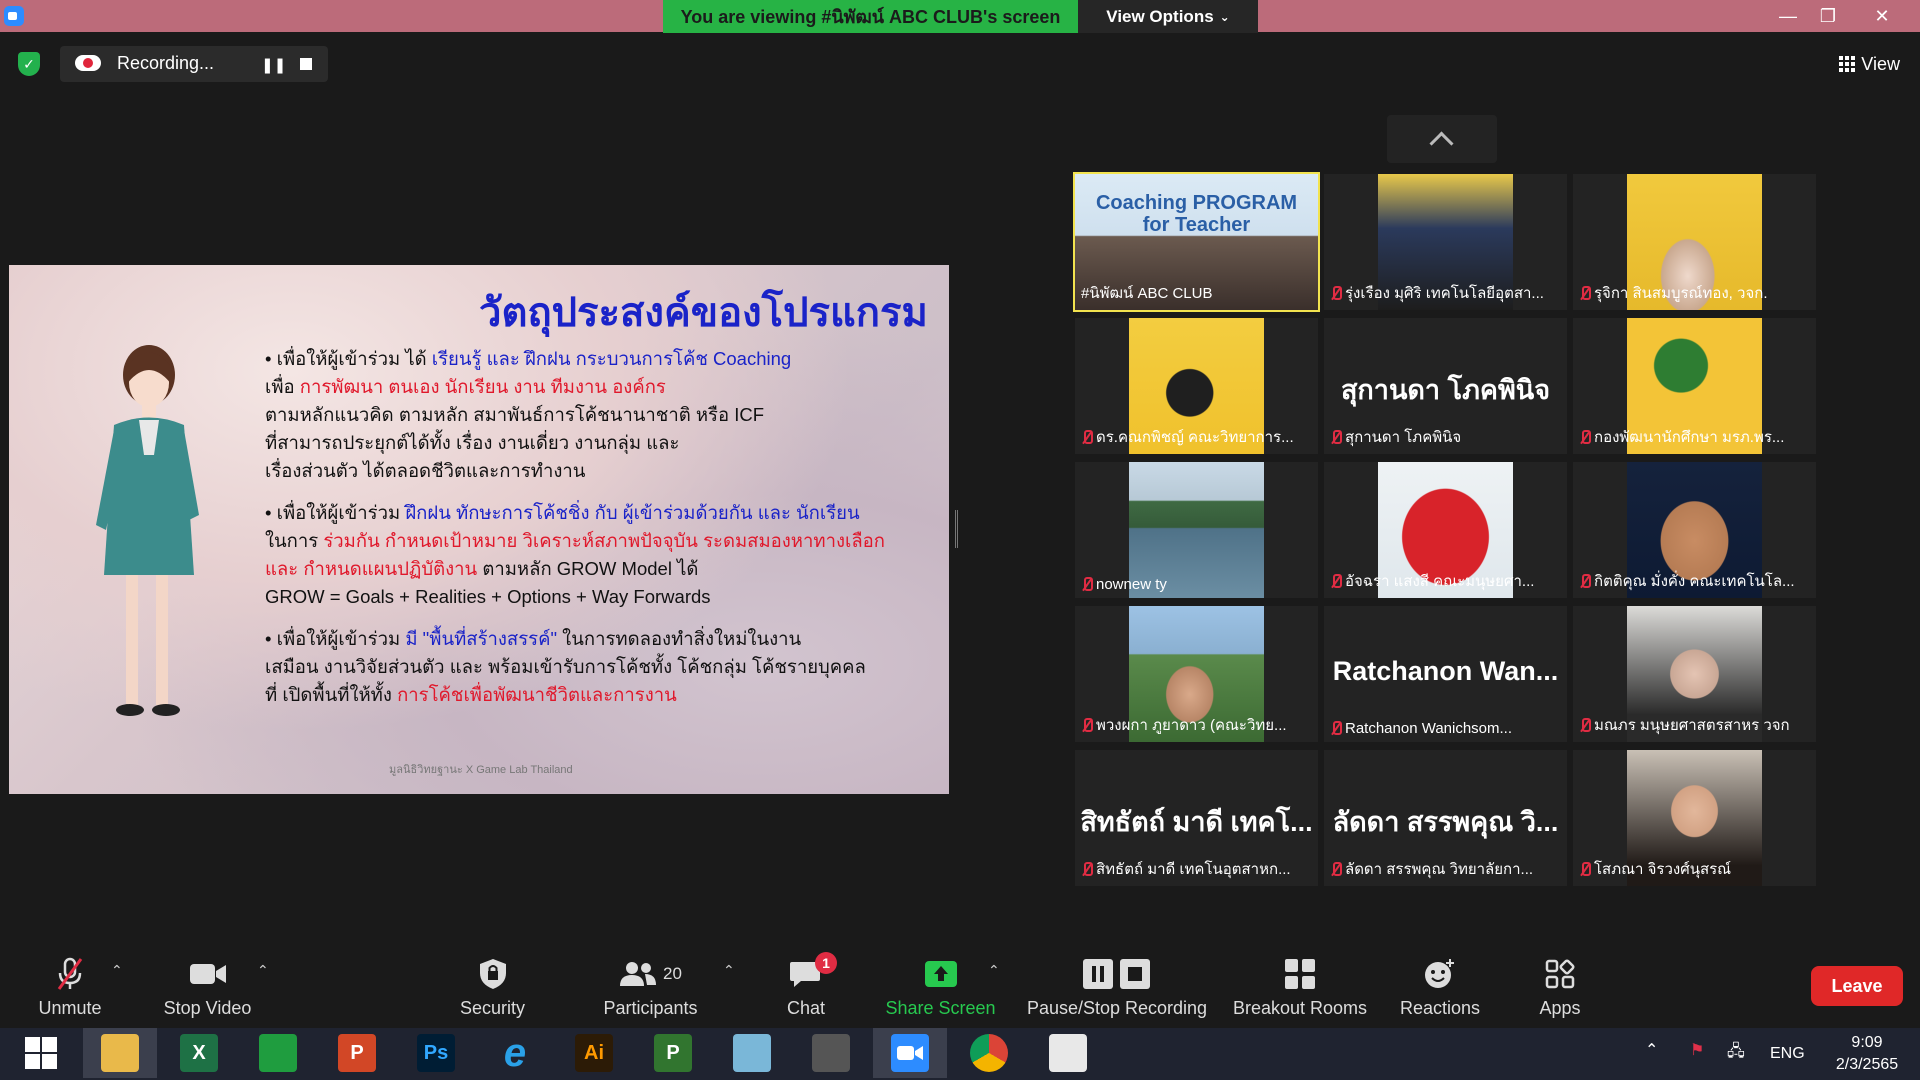 The height and width of the screenshot is (1080, 1920). I want to click on taskbar-file-explorer, so click(120, 1053).